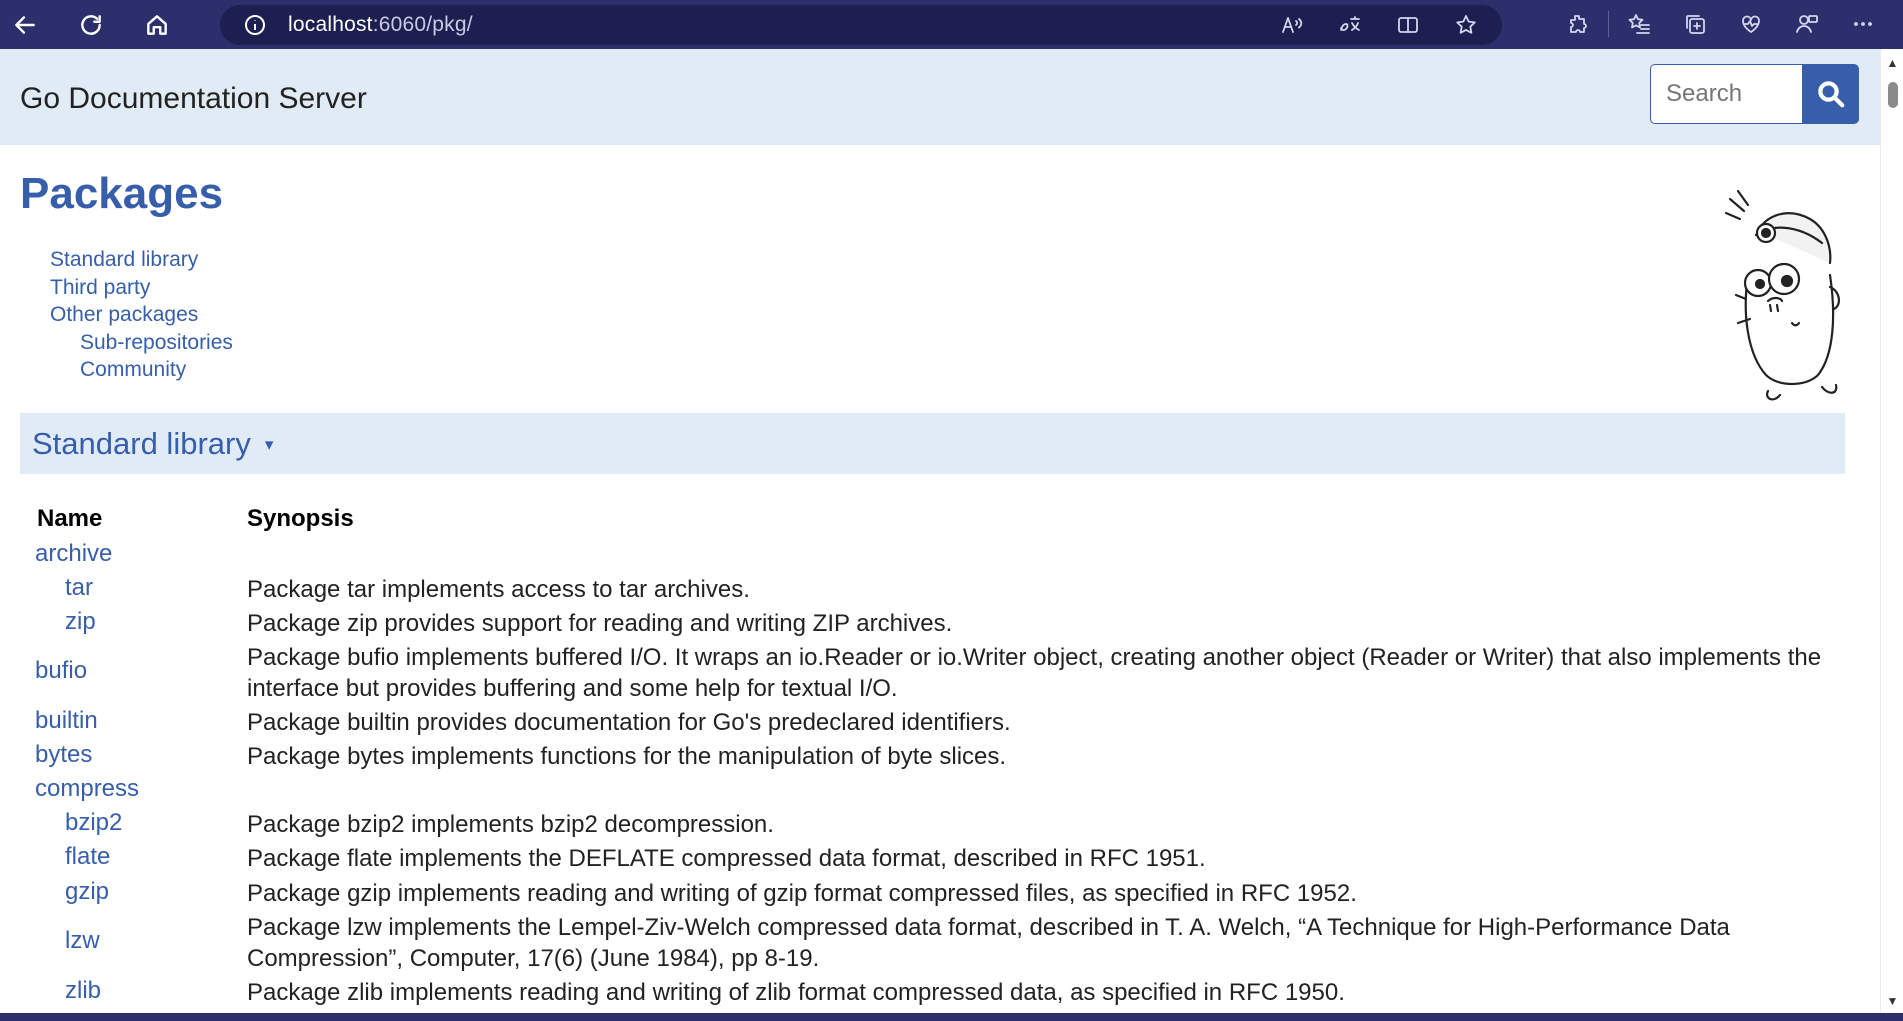 The height and width of the screenshot is (1021, 1903). I want to click on package-link: zlib, so click(83, 991).